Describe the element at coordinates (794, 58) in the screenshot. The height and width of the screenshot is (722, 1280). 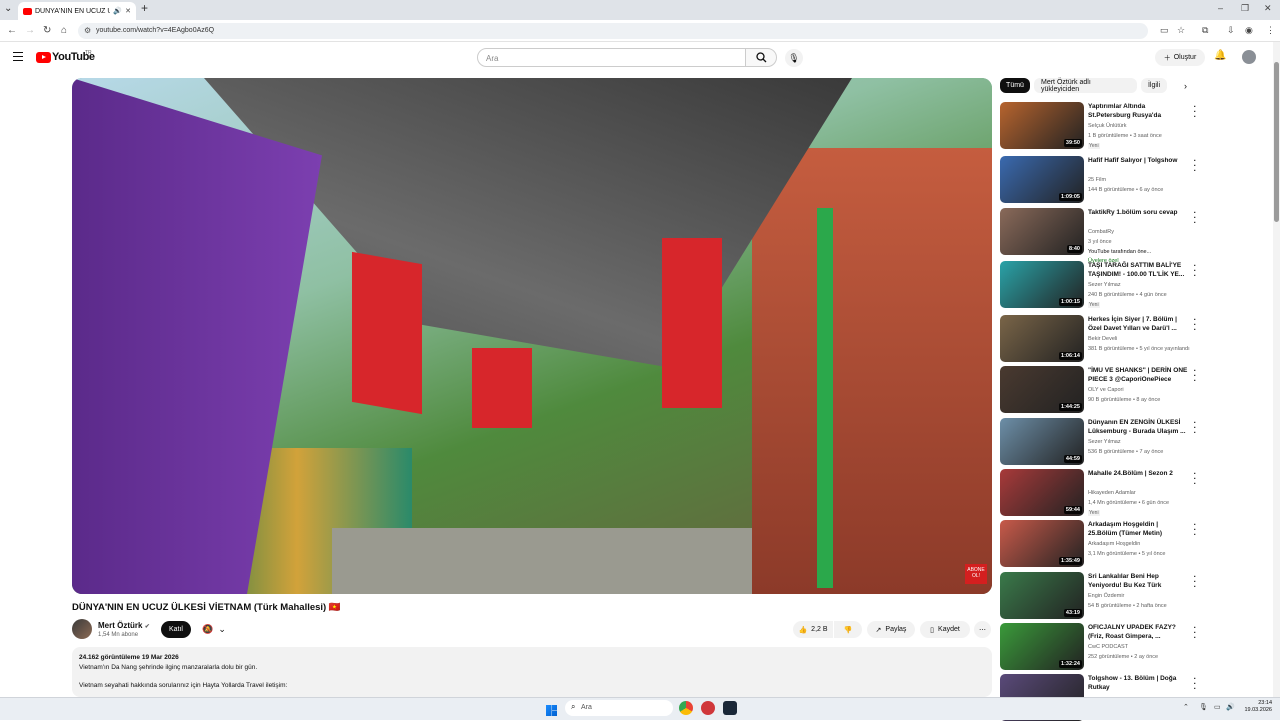
I see `voice-search-button: 🎙` at that location.